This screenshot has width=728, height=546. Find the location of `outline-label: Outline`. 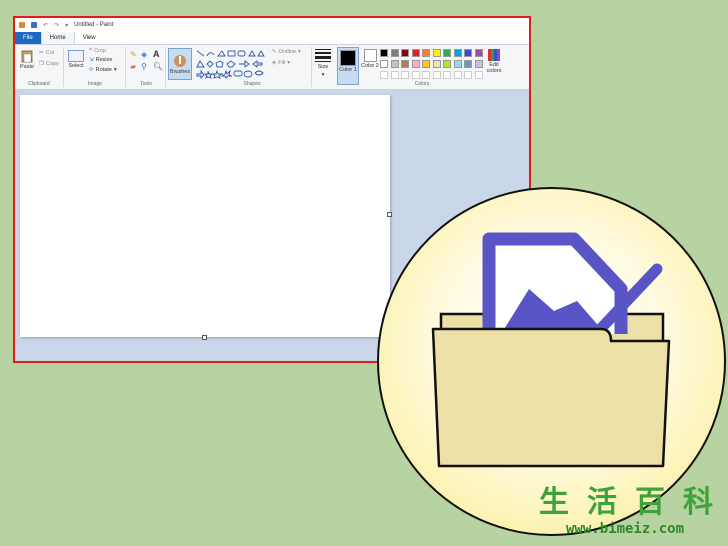

outline-label: Outline is located at coordinates (287, 52).